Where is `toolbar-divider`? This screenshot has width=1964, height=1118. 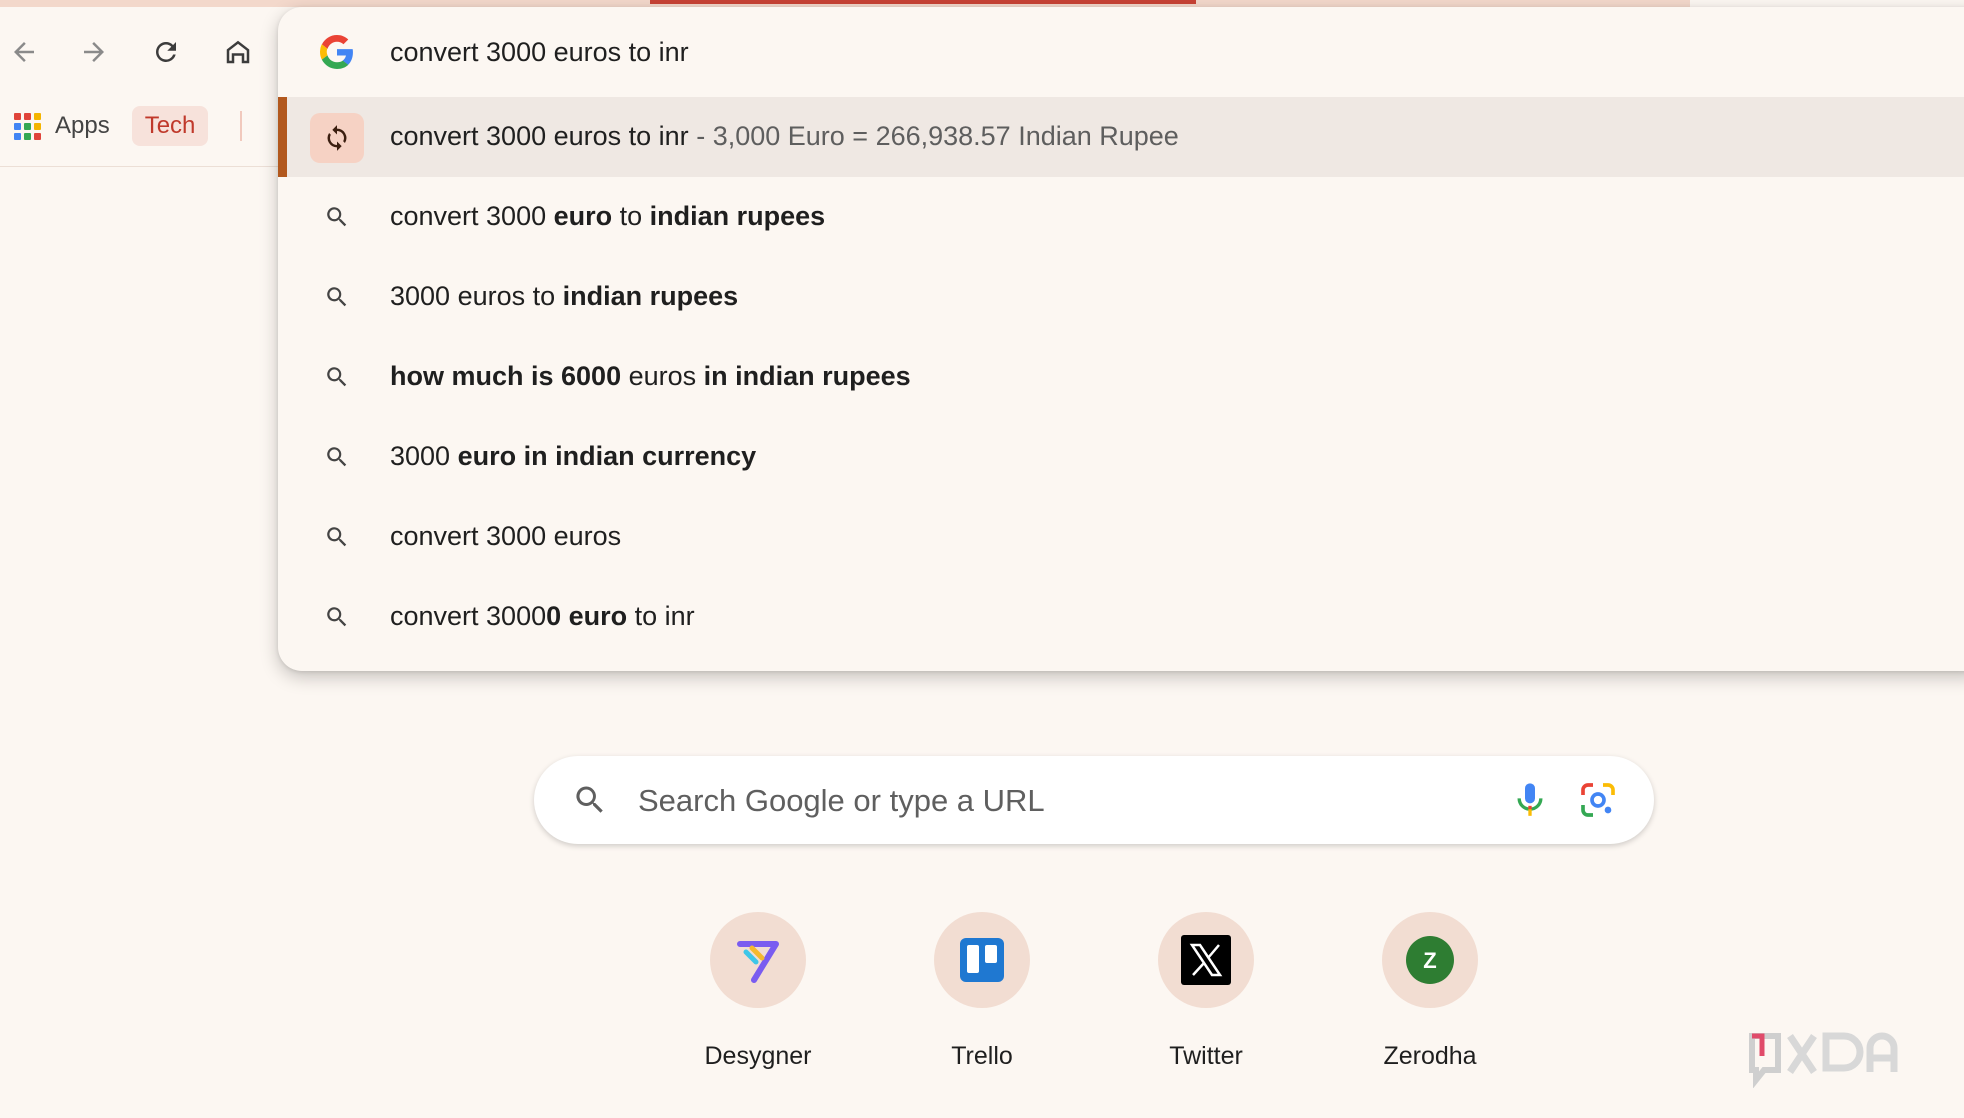
toolbar-divider is located at coordinates (140, 166).